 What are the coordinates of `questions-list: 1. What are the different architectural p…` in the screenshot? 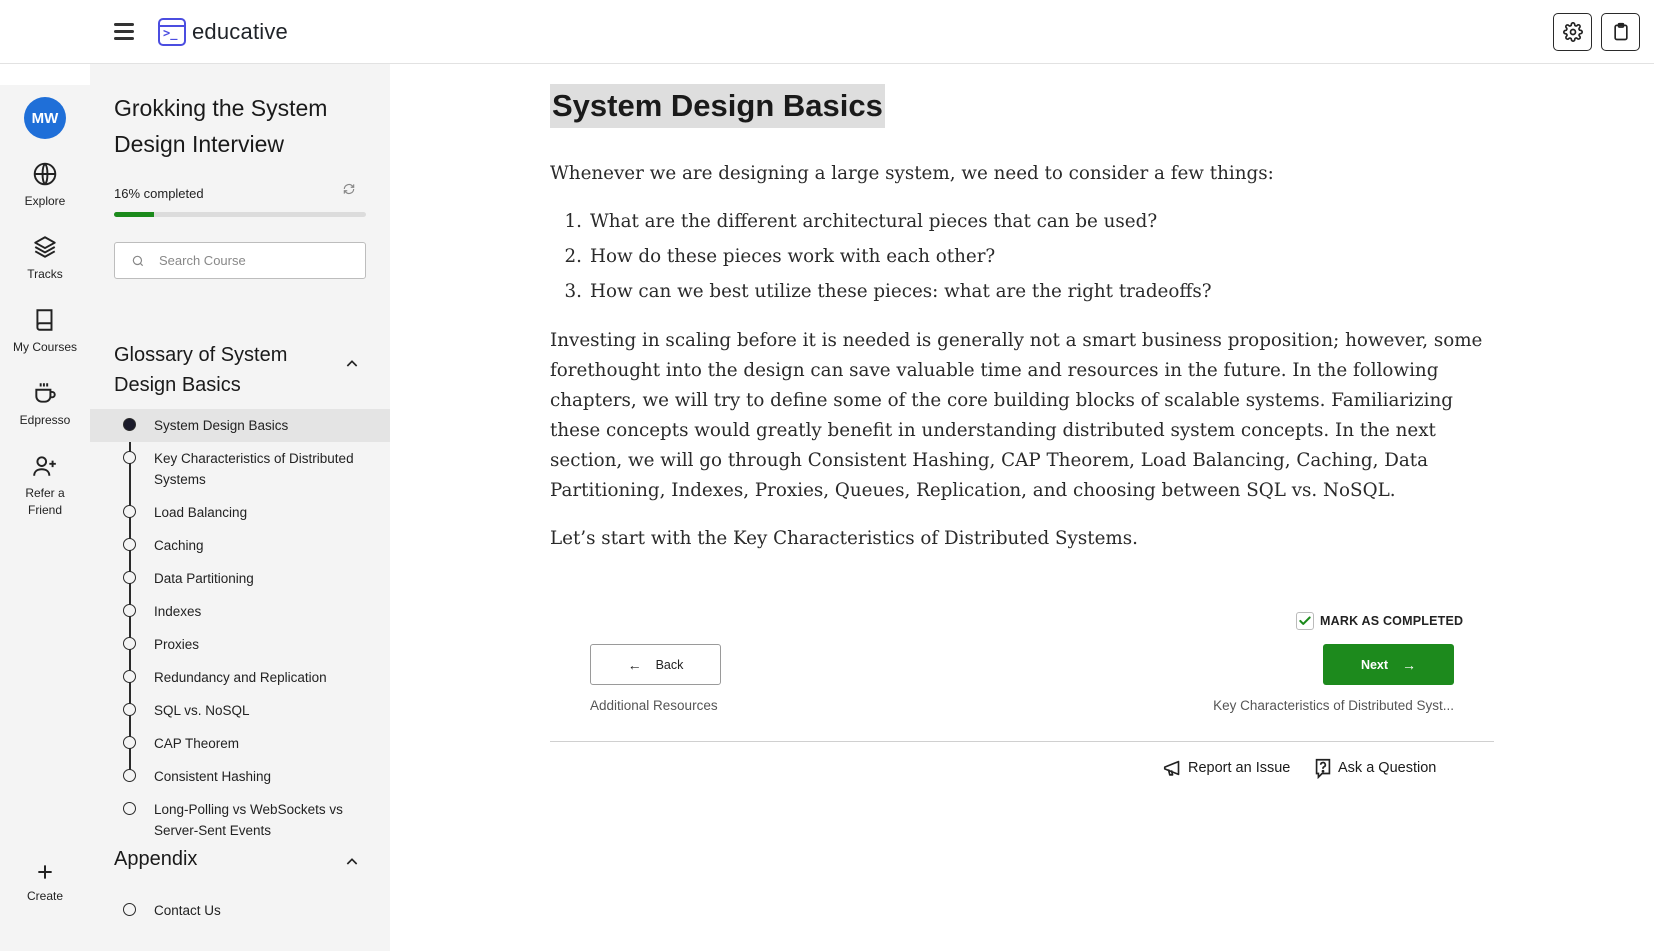 It's located at (1022, 256).